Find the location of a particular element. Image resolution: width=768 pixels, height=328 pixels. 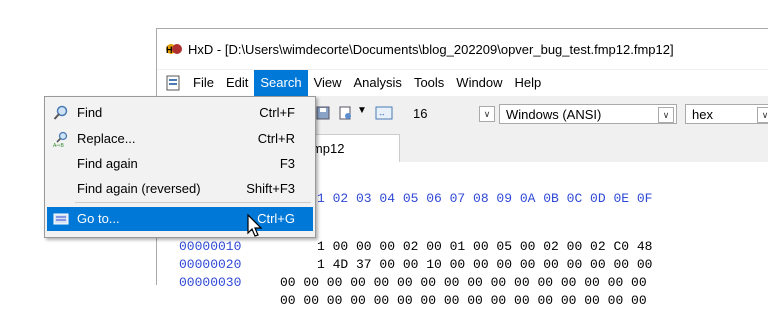

menu-edit: Edit is located at coordinates (237, 83).